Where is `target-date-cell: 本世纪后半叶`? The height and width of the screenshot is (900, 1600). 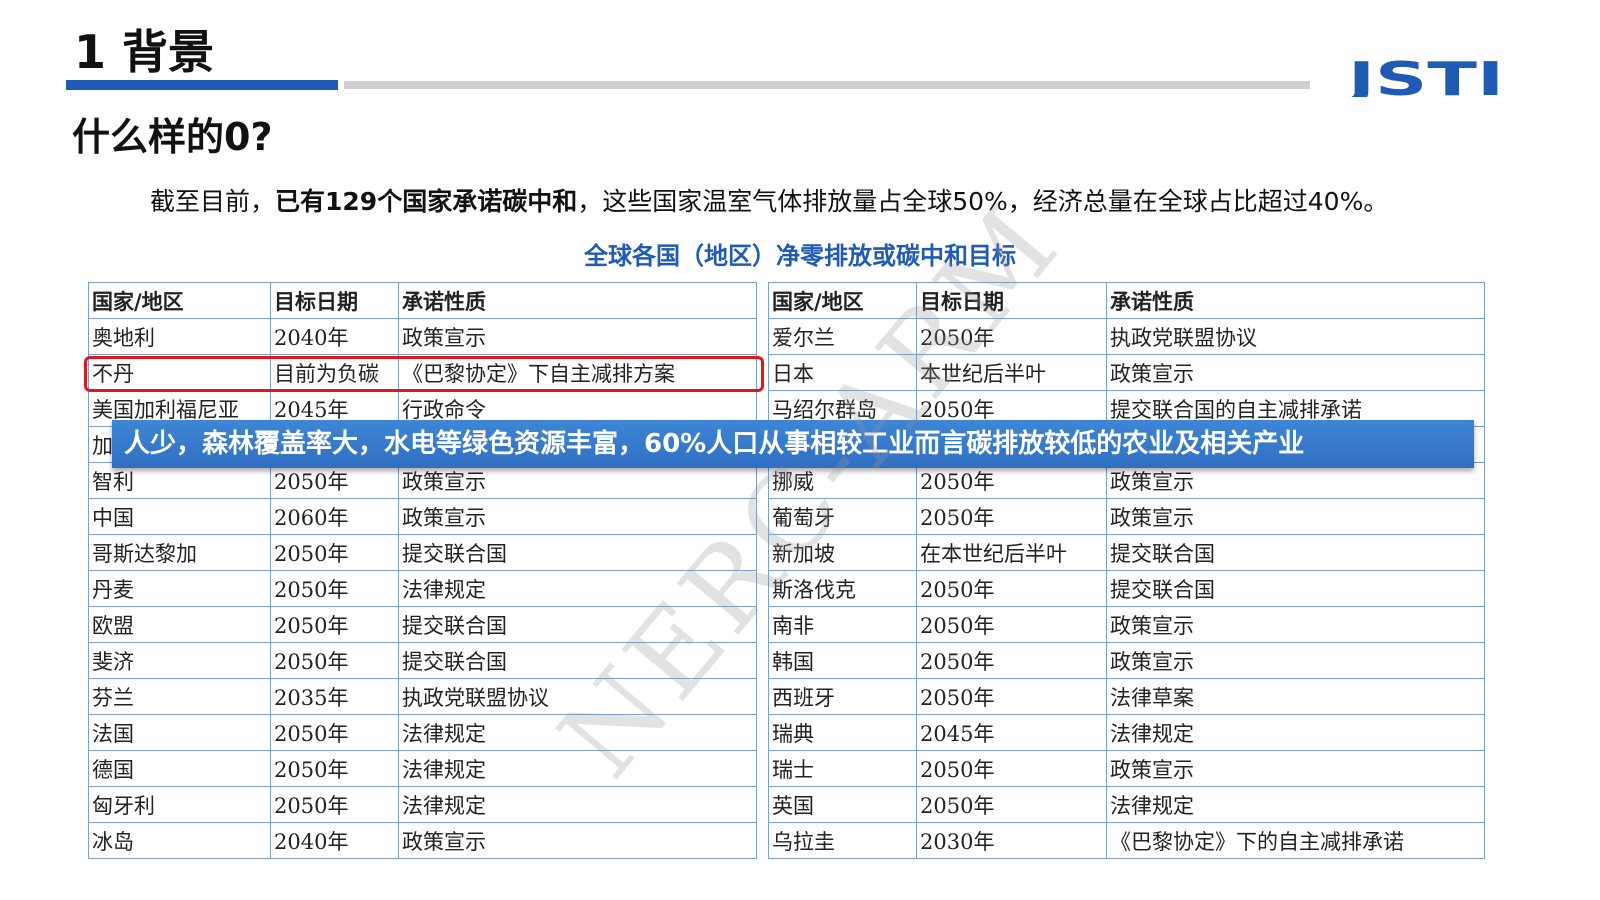 target-date-cell: 本世纪后半叶 is located at coordinates (1011, 372).